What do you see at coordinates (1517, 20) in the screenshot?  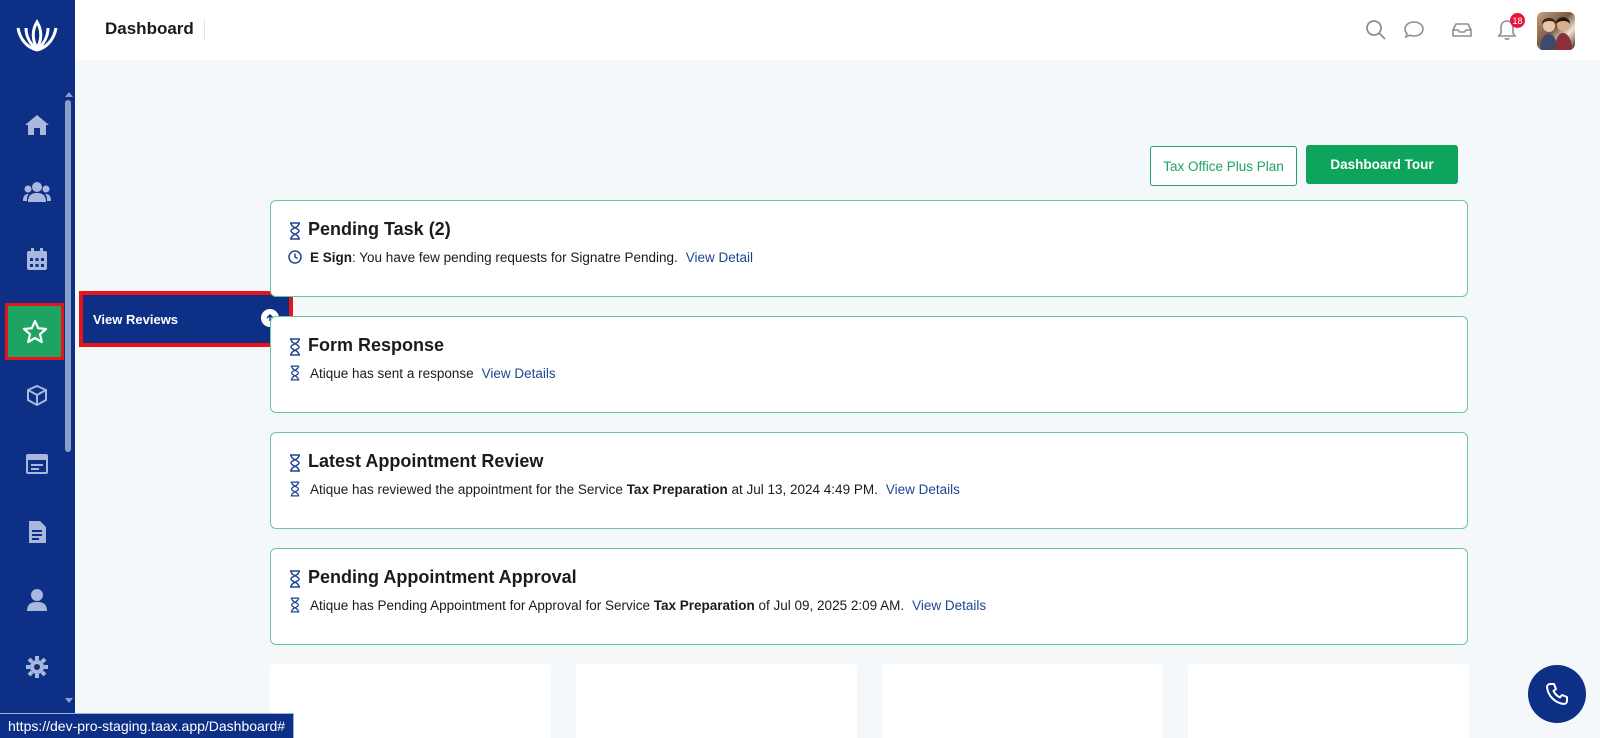 I see `notification-badge: 18` at bounding box center [1517, 20].